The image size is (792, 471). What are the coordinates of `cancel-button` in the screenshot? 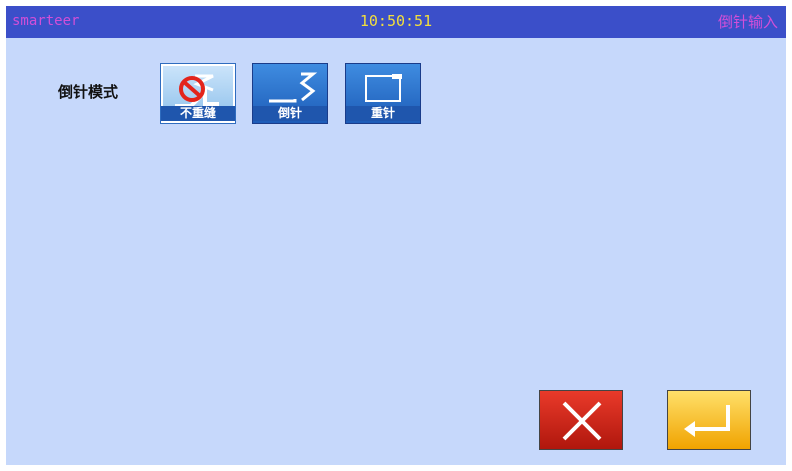 It's located at (581, 420).